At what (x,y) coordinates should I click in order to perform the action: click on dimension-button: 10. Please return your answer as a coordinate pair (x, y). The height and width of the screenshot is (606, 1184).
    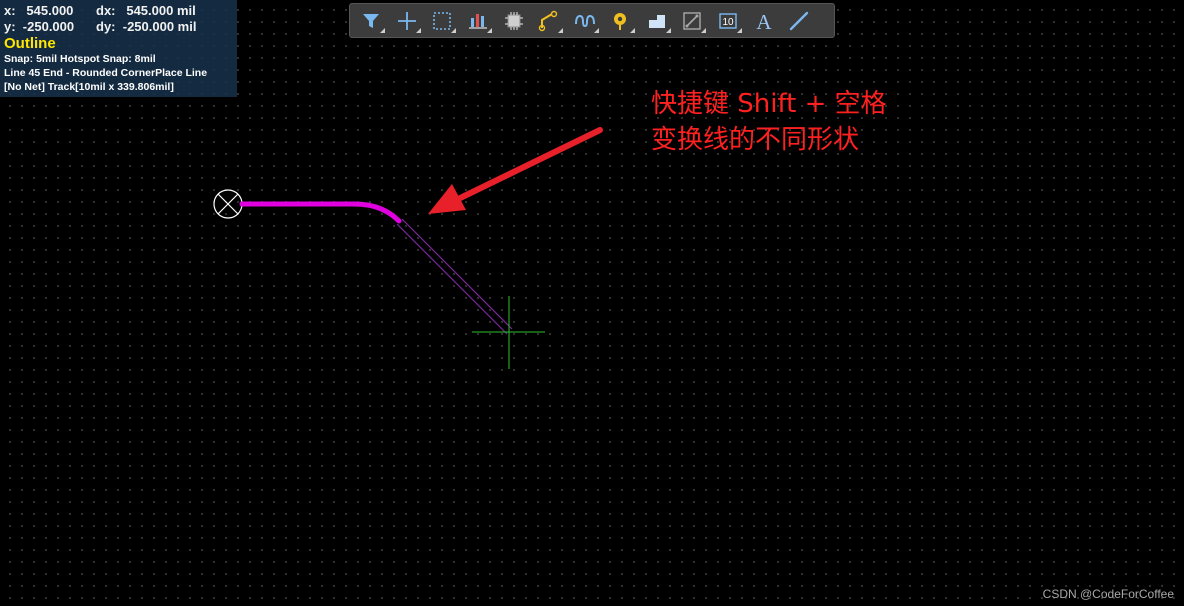
    Looking at the image, I should click on (728, 21).